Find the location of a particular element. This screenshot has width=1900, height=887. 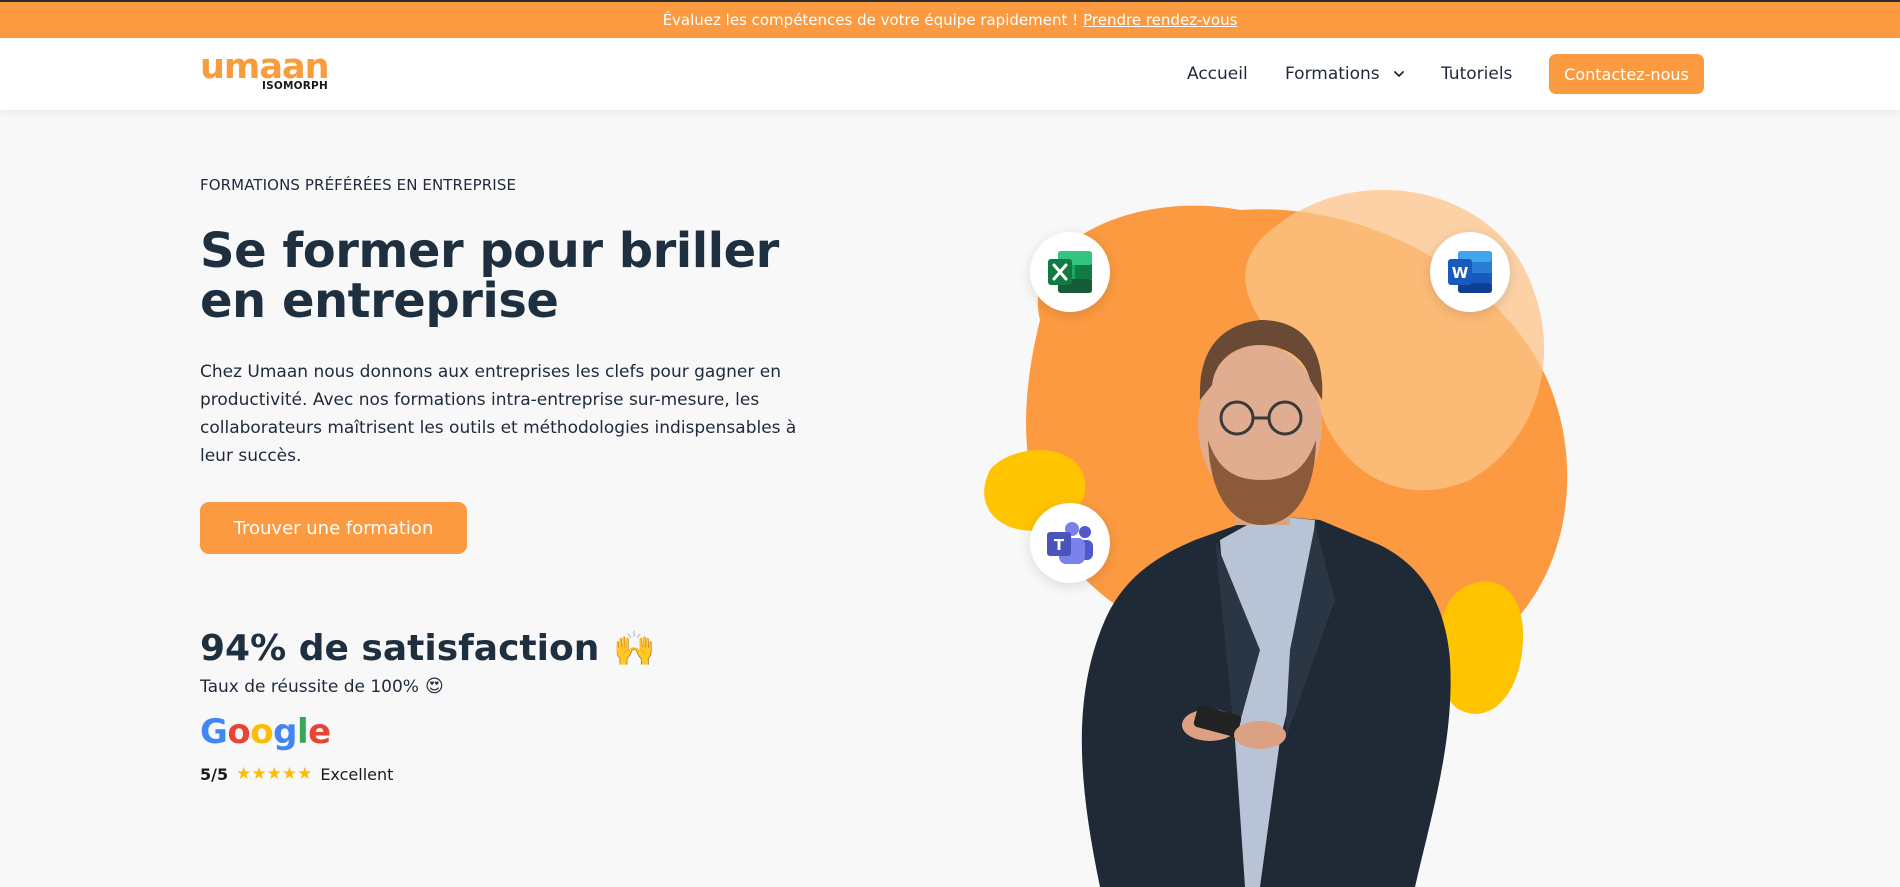

success-text: Taux de réussite de 100% is located at coordinates (309, 686).